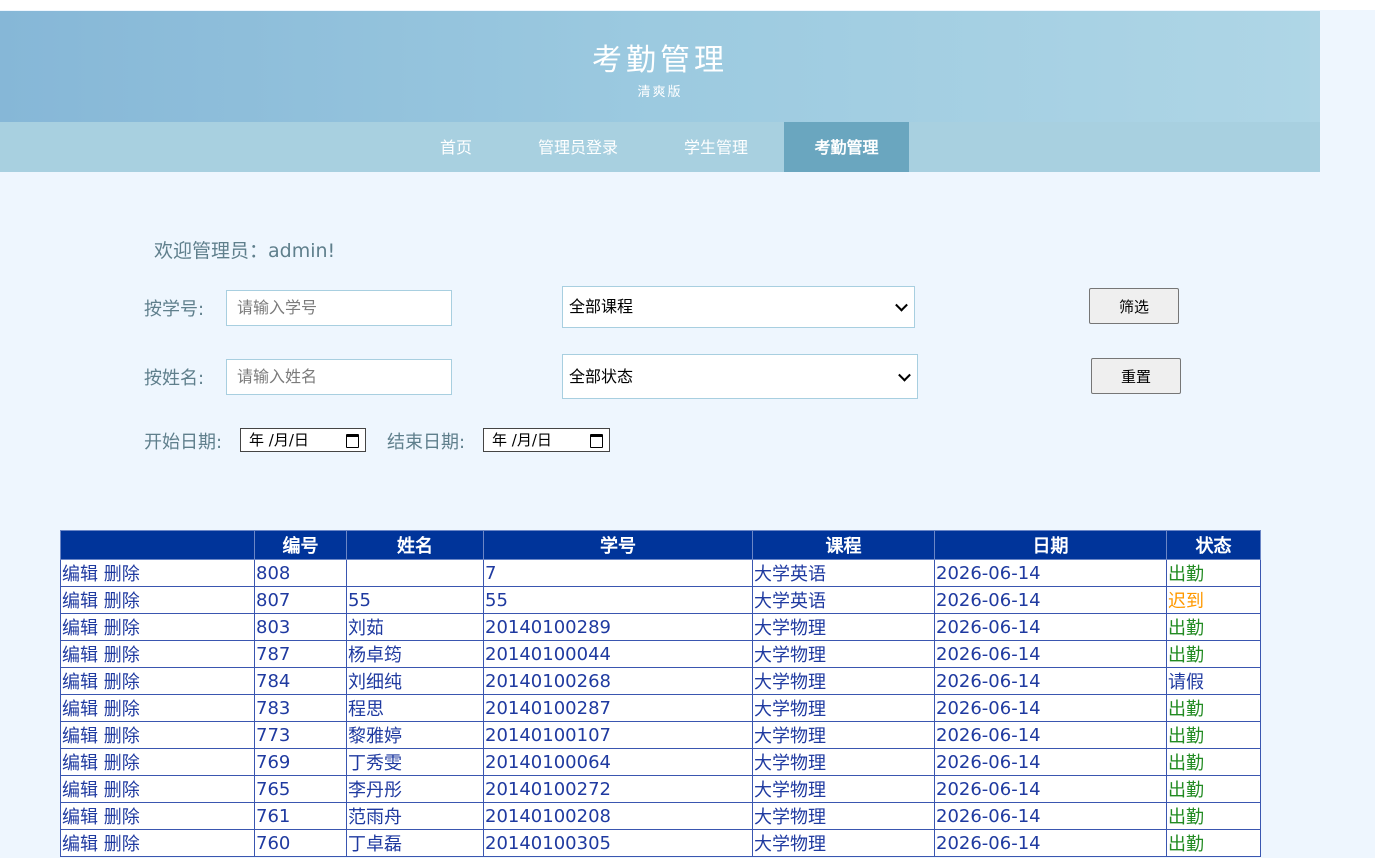  What do you see at coordinates (578, 147) in the screenshot?
I see `nav-item-admin-login: 管理员登录` at bounding box center [578, 147].